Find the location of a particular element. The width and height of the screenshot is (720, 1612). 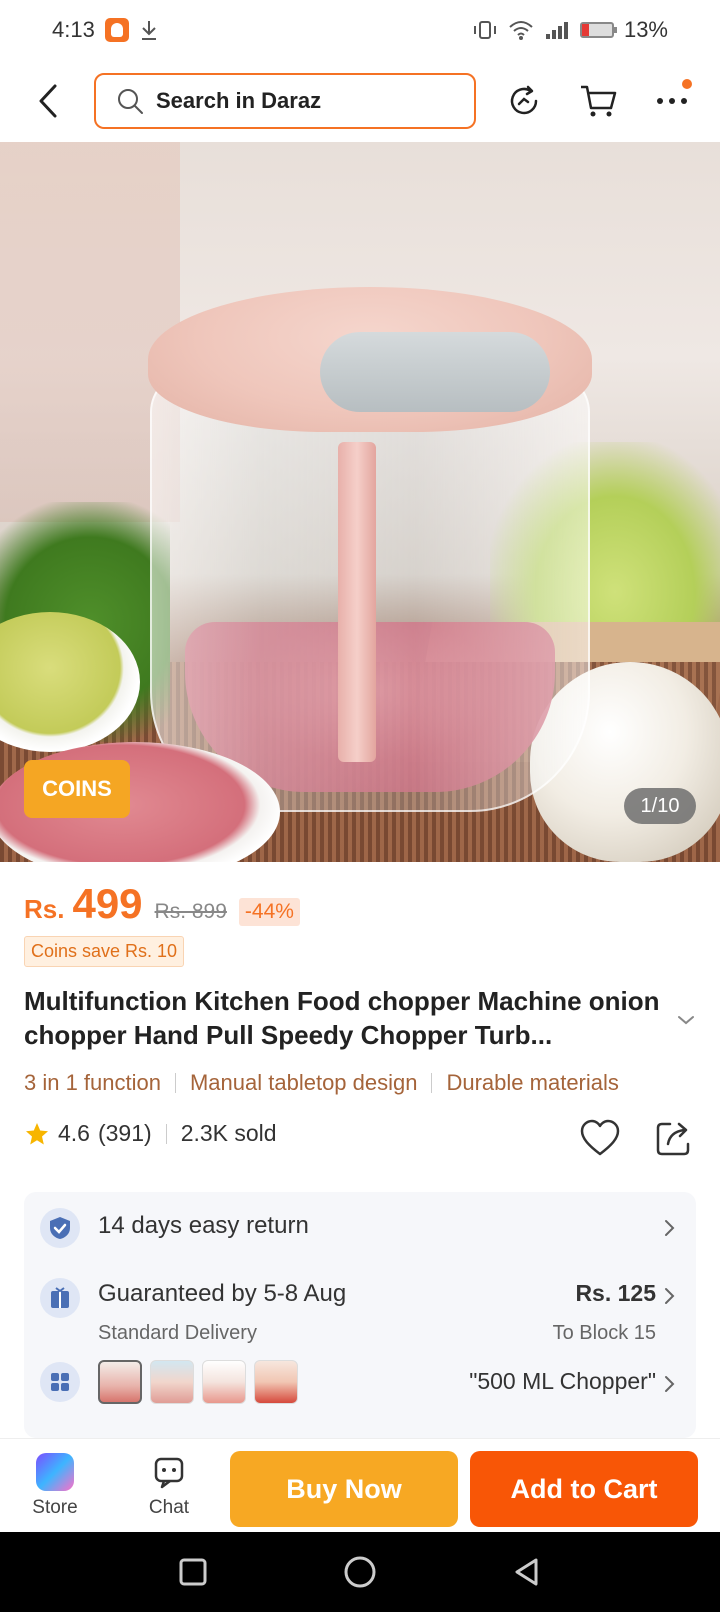

feature-tag: Manual tabletop design is located at coordinates (303, 1082).